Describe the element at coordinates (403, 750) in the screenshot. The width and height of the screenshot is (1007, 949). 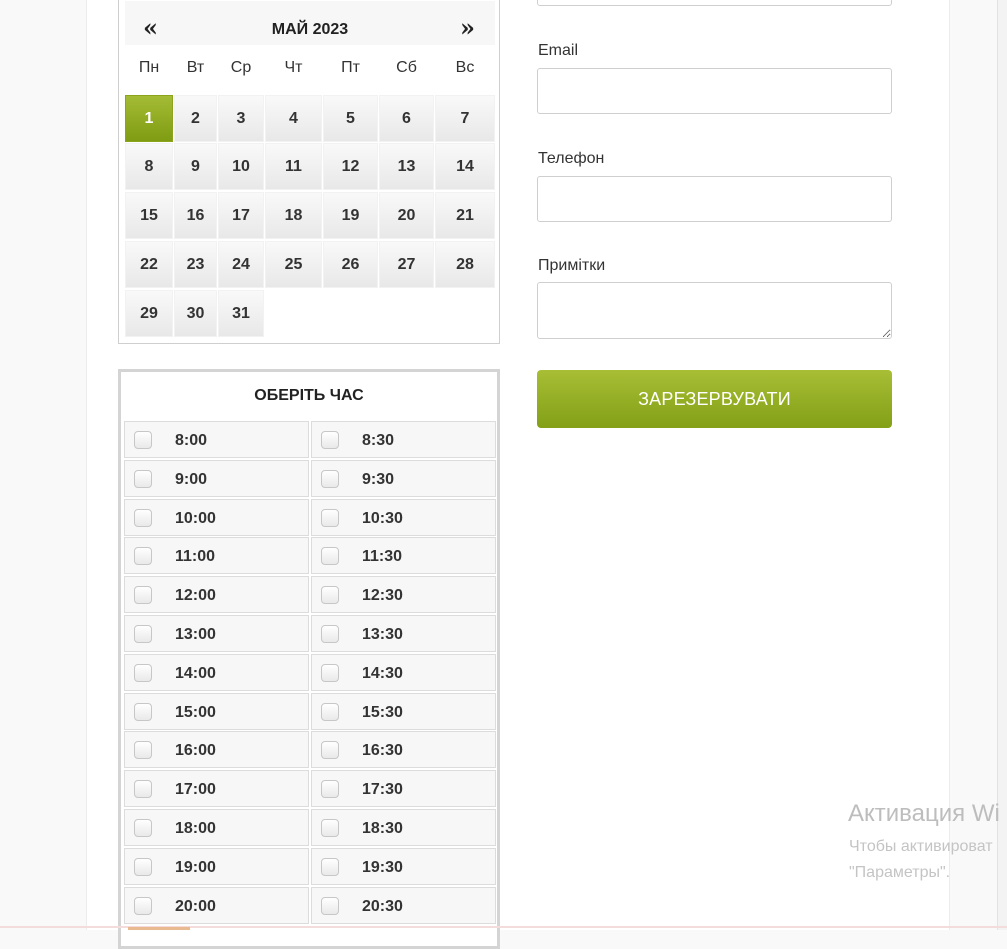
I see `time-slot: 16:30` at that location.